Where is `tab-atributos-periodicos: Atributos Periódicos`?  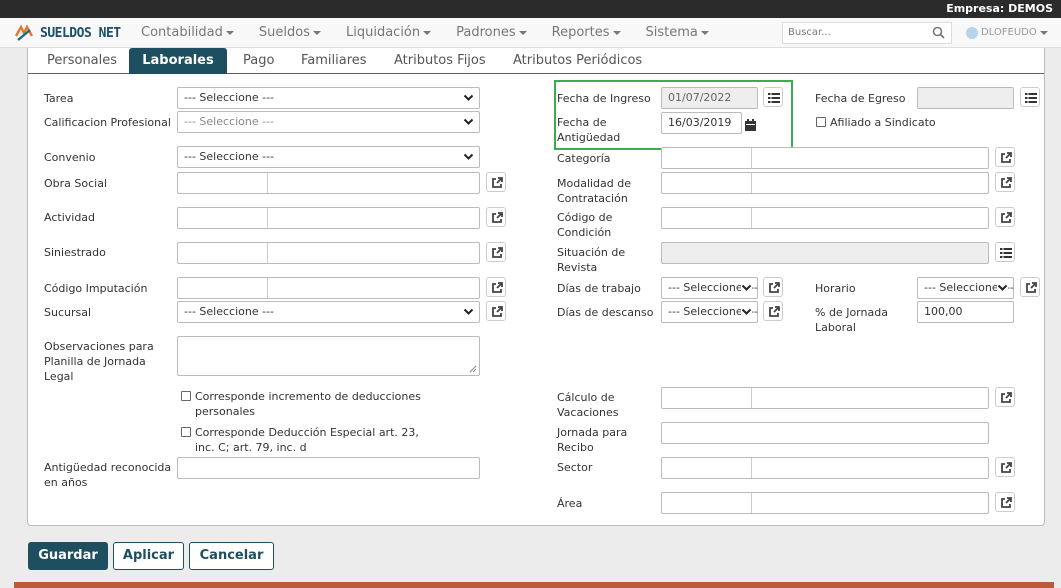 tab-atributos-periodicos: Atributos Periódicos is located at coordinates (577, 61).